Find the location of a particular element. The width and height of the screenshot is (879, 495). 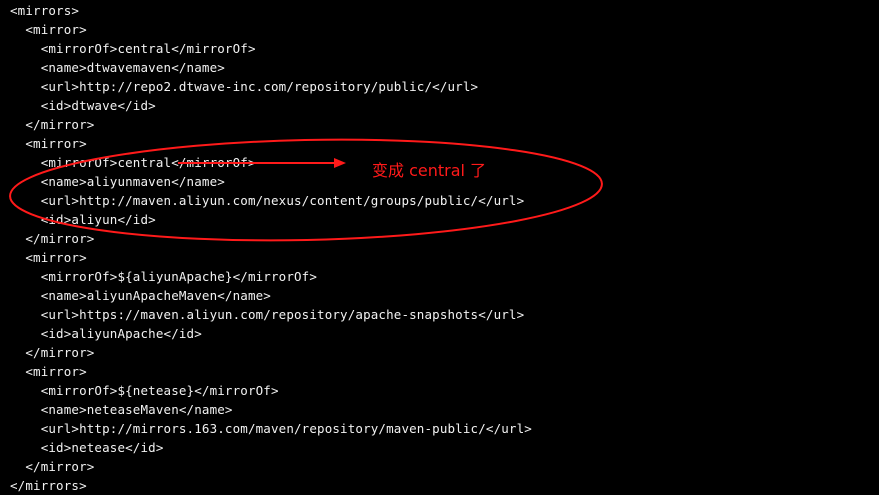

code-line: <mirrorOf>${netease}</mirrorOf> is located at coordinates (144, 390).